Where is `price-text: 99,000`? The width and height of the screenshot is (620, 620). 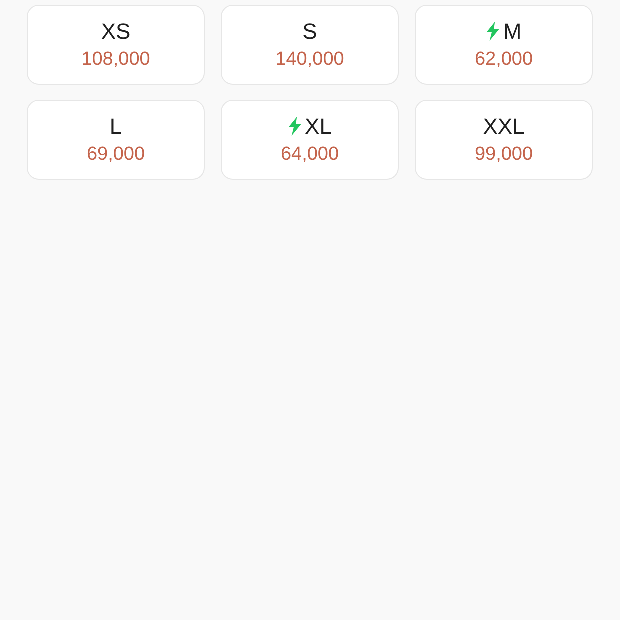 price-text: 99,000 is located at coordinates (504, 155).